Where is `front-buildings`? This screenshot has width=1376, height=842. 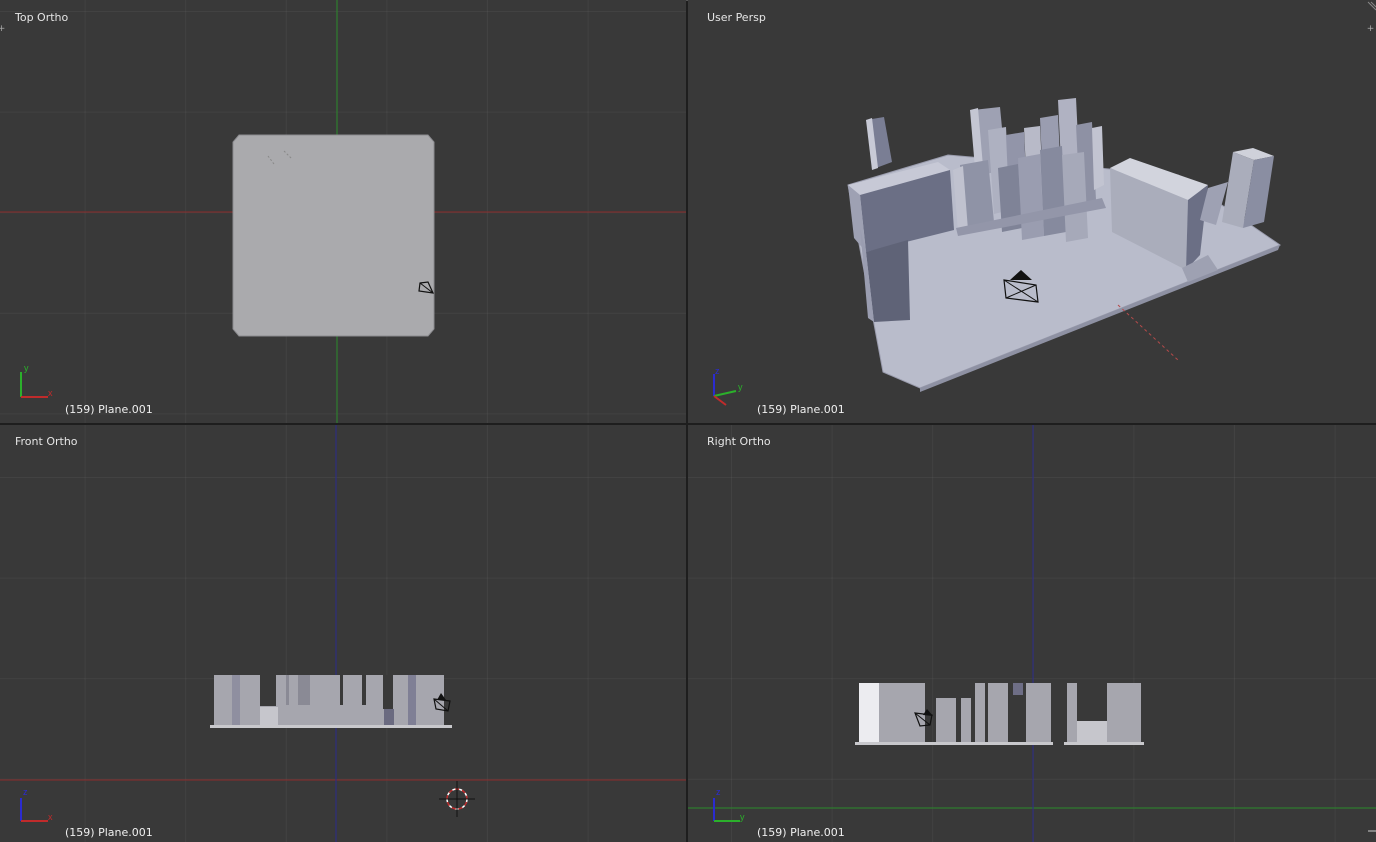 front-buildings is located at coordinates (331, 701).